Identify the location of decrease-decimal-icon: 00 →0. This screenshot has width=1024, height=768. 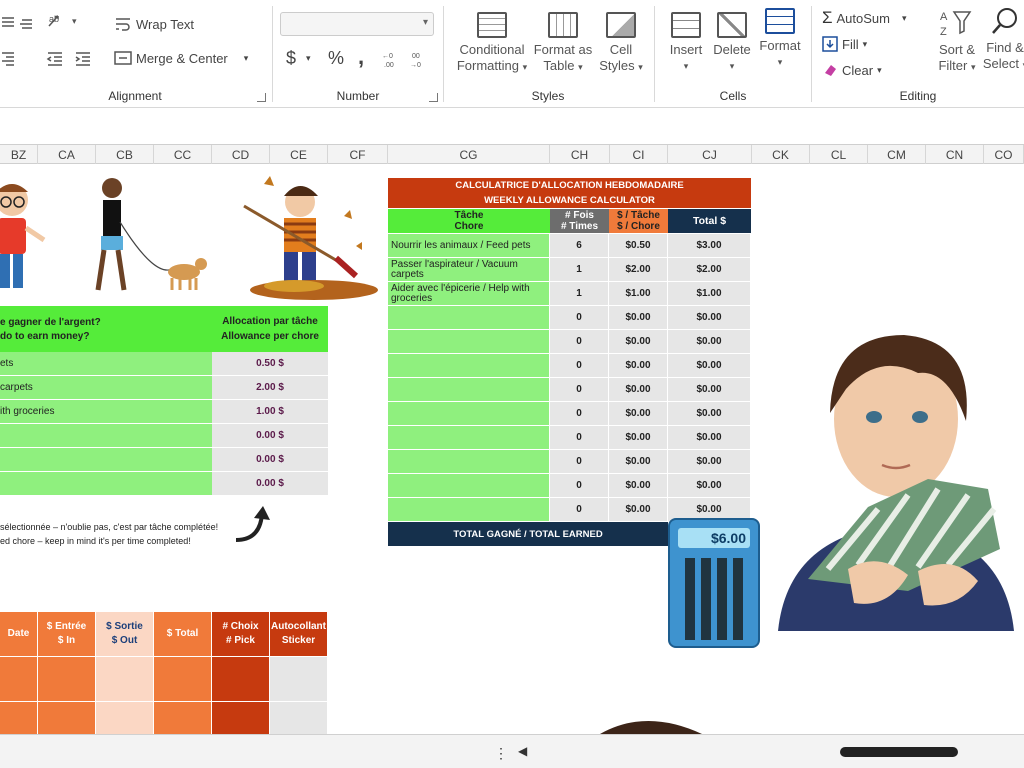
(420, 60).